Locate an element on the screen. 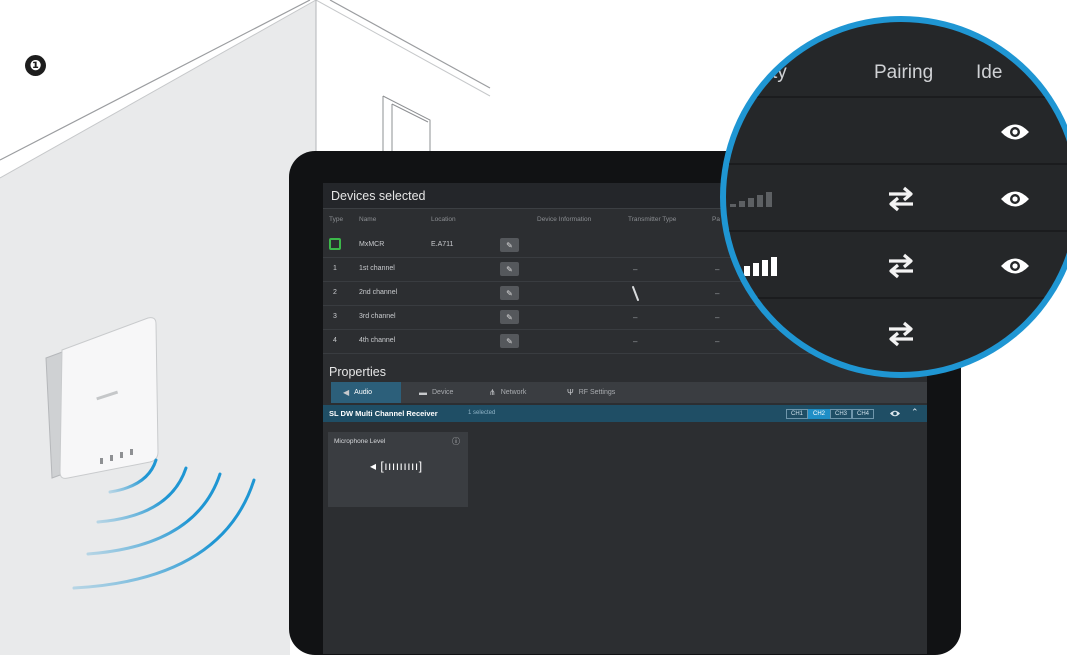 The image size is (1067, 655). network-icon: ⋔ is located at coordinates (492, 392).